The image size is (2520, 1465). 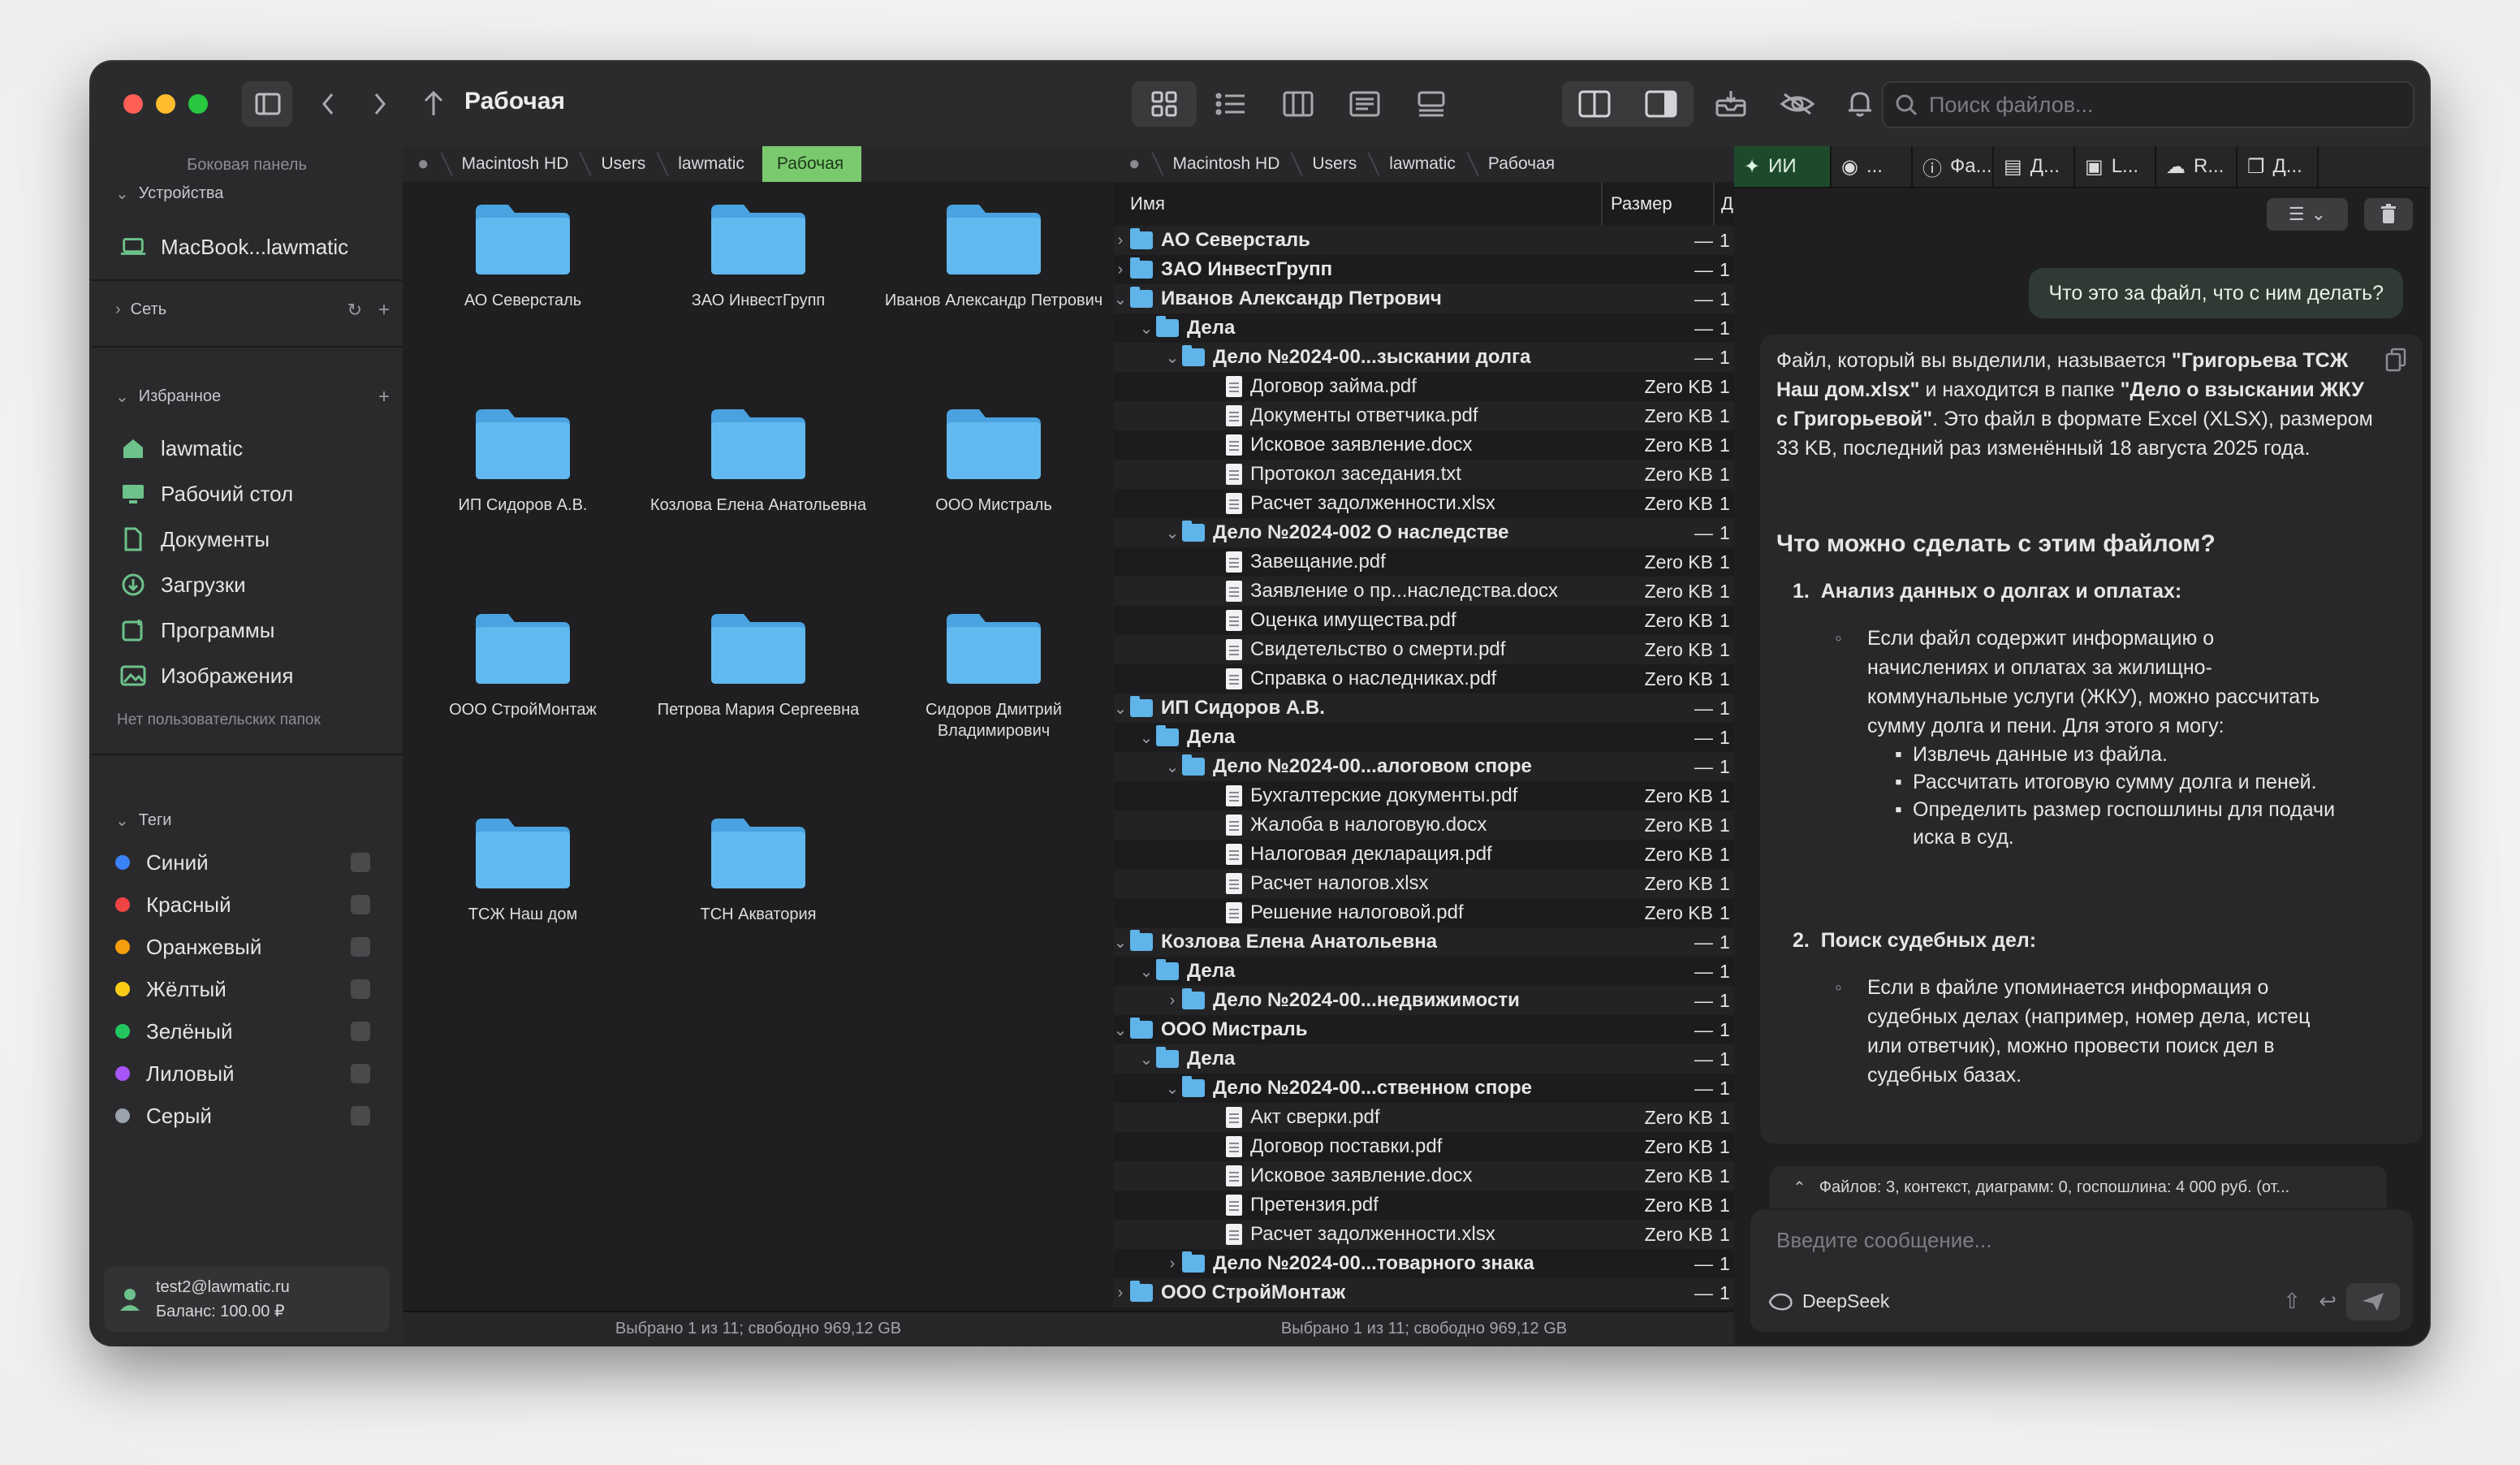 What do you see at coordinates (1424, 532) in the screenshot?
I see `folder-row: ⌄ Дело №2024-002 О наследстве — 1` at bounding box center [1424, 532].